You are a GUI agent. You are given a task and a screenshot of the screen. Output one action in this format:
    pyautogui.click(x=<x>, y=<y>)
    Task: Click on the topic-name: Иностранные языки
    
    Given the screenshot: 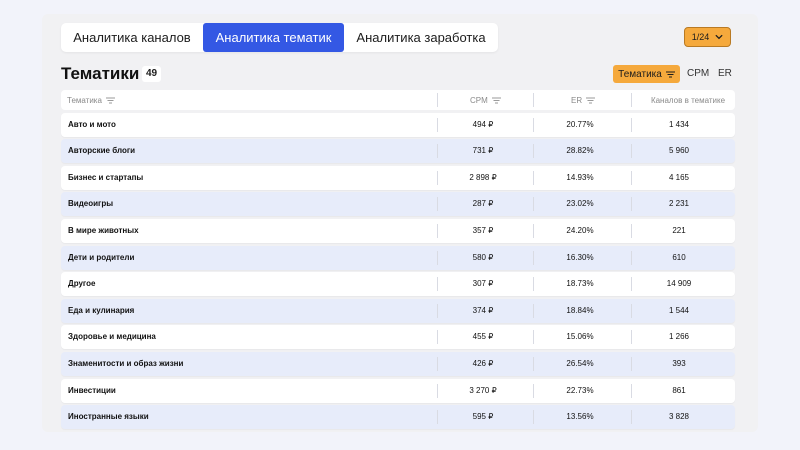 What is the action you would take?
    pyautogui.click(x=108, y=417)
    